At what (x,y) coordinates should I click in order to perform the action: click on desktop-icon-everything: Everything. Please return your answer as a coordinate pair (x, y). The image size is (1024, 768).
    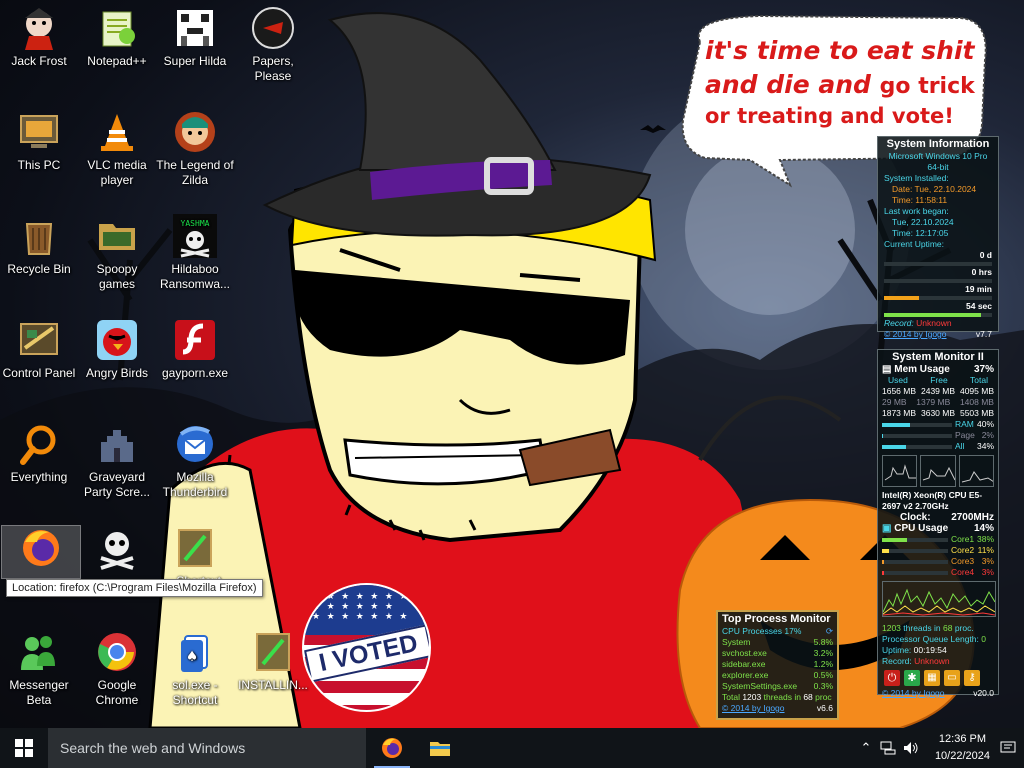
    Looking at the image, I should click on (39, 453).